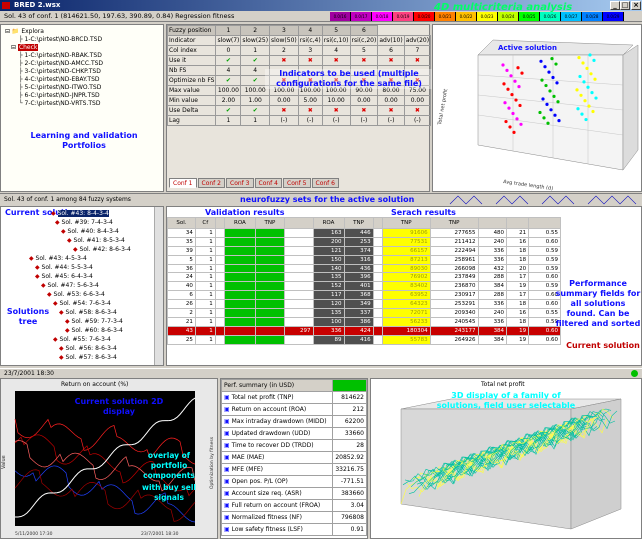 The width and height of the screenshot is (642, 539). Describe the element at coordinates (255, 100) in the screenshot. I see `fuzzy-cell: 1.00` at that location.